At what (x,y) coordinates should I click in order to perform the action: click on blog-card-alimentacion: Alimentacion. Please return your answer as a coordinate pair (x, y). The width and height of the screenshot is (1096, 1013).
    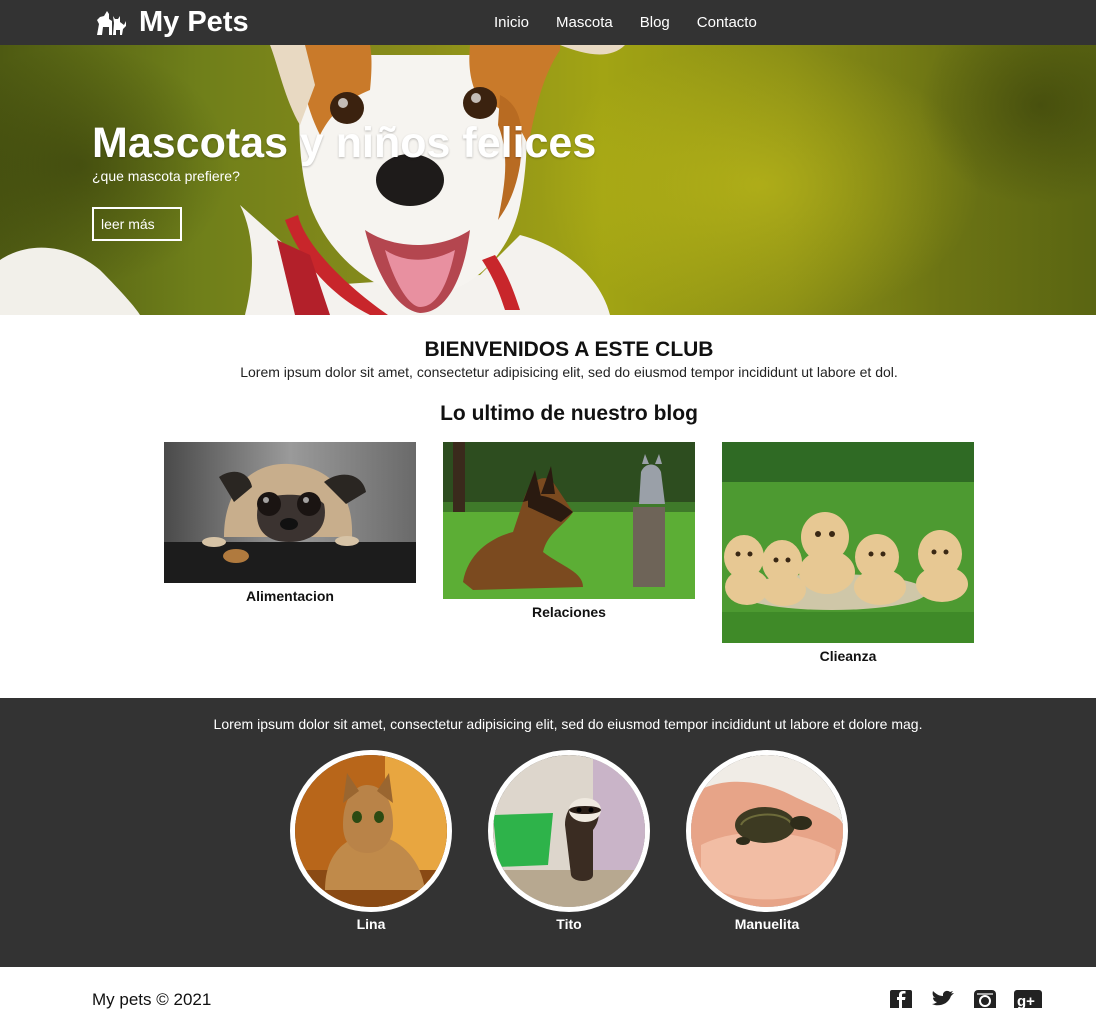
    Looking at the image, I should click on (290, 523).